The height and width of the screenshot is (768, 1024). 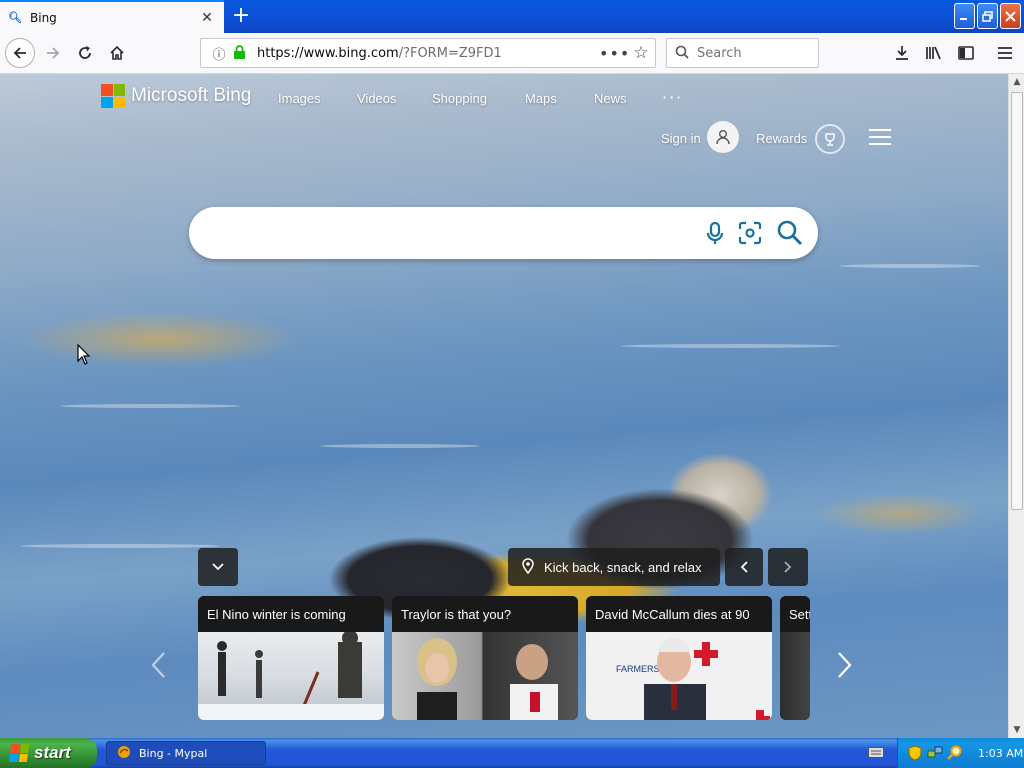 I want to click on previous-image-button, so click(x=744, y=567).